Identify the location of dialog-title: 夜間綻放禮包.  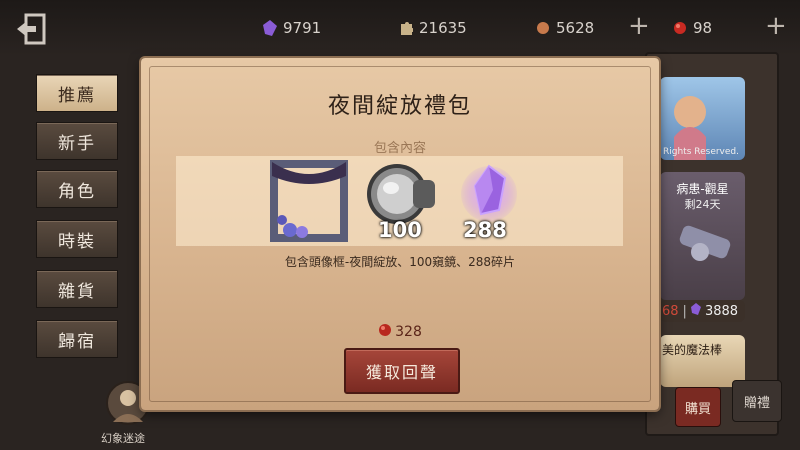
(399, 106).